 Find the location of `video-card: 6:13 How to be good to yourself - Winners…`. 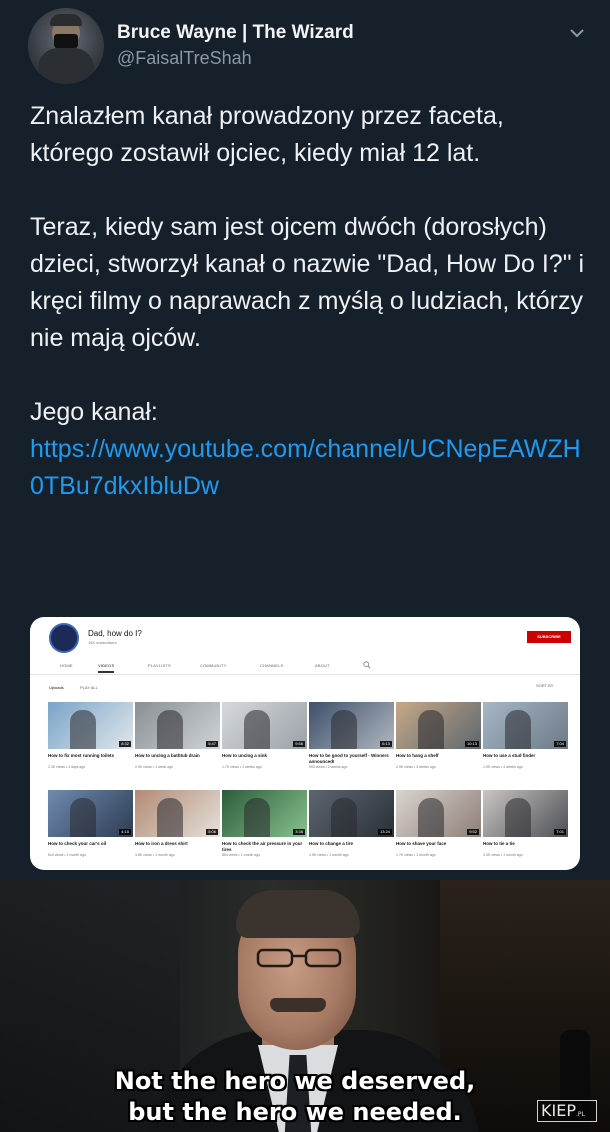

video-card: 6:13 How to be good to yourself - Winners… is located at coordinates (351, 736).